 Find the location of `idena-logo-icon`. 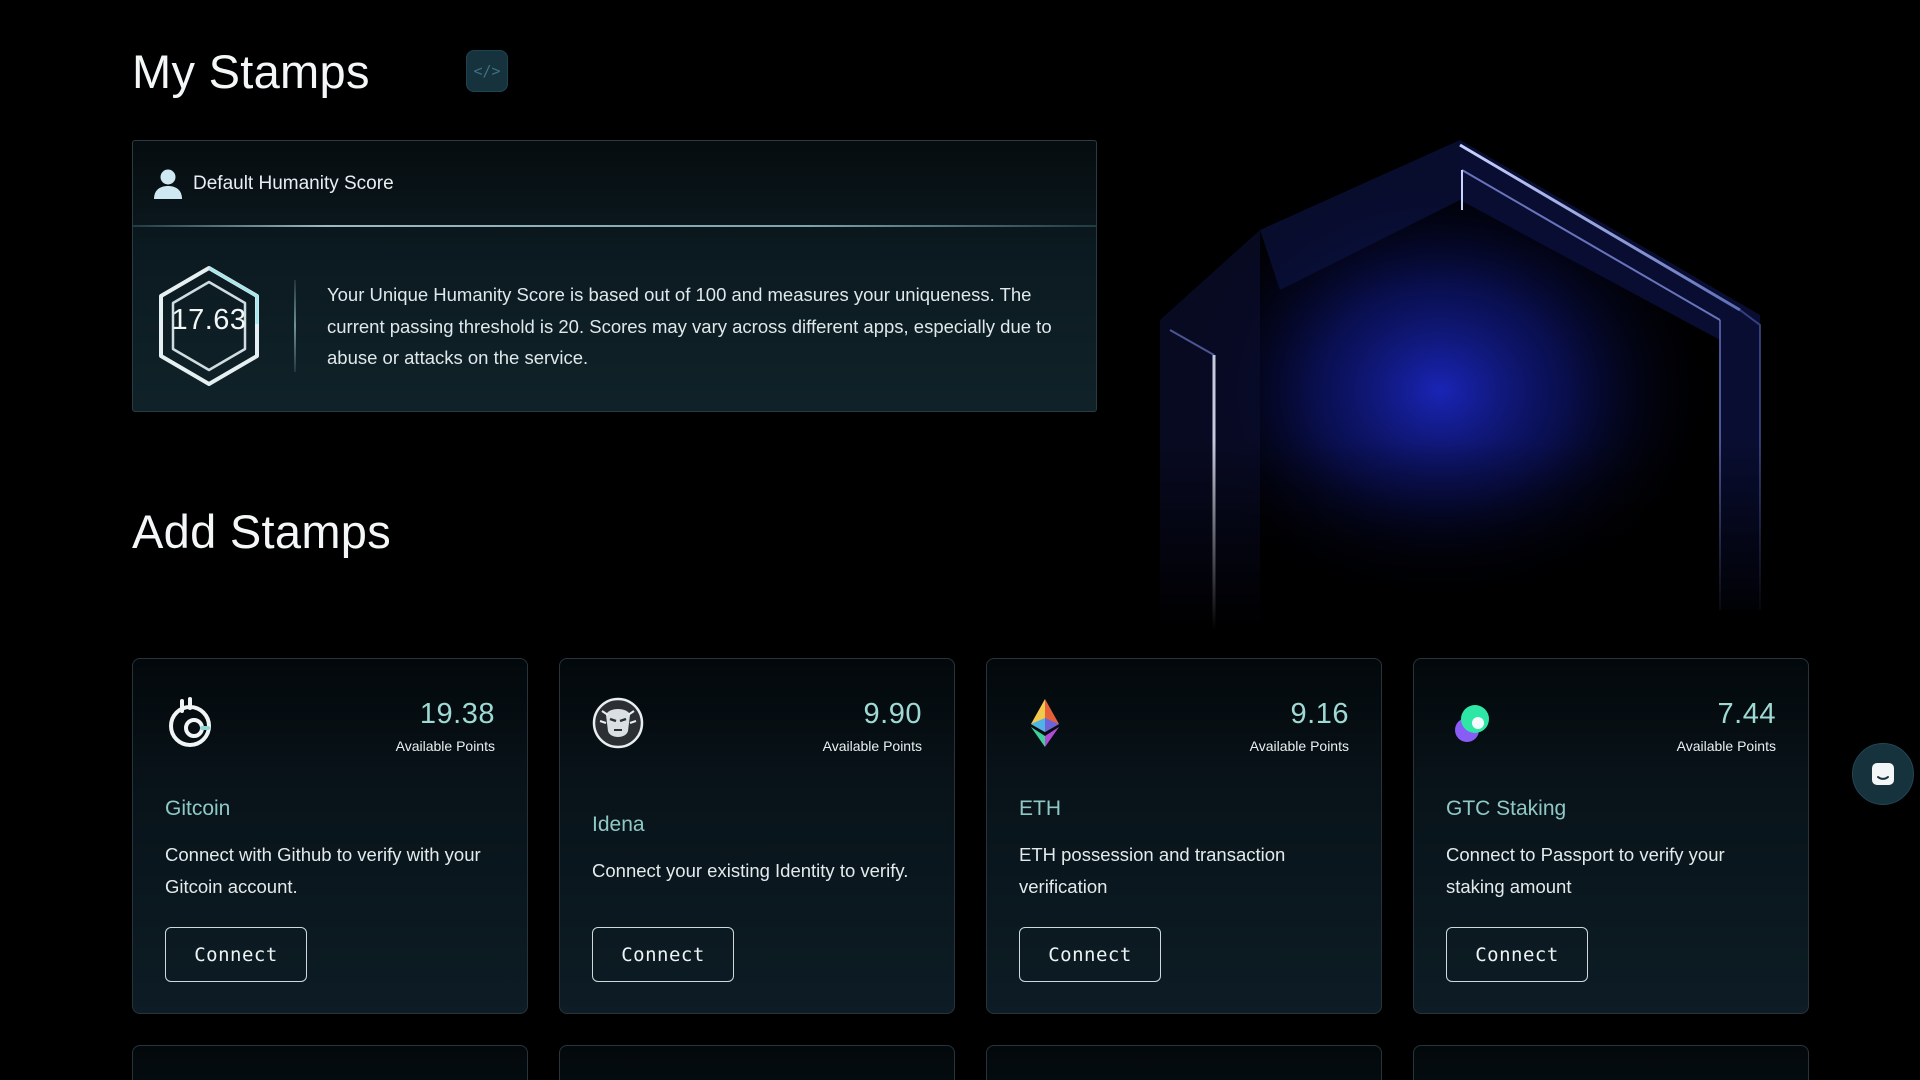

idena-logo-icon is located at coordinates (618, 723).